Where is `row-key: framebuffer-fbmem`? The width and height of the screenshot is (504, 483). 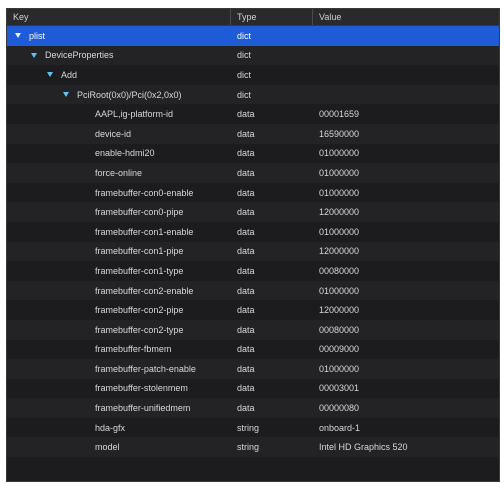 row-key: framebuffer-fbmem is located at coordinates (133, 349).